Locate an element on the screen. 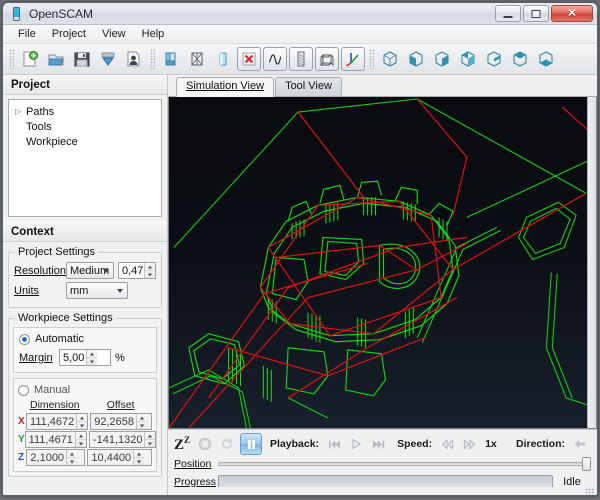 This screenshot has width=600, height=500. viewport-vertical-scrollbar is located at coordinates (591, 262).